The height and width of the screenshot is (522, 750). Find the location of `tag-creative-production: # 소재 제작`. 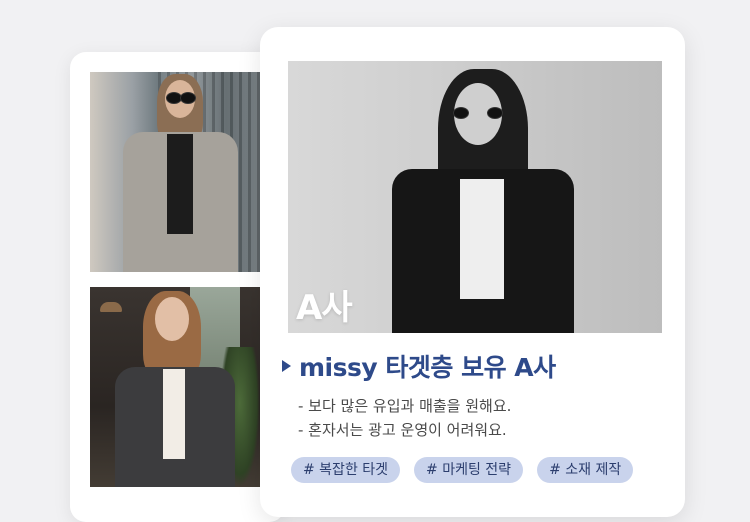

tag-creative-production: # 소재 제작 is located at coordinates (585, 470).